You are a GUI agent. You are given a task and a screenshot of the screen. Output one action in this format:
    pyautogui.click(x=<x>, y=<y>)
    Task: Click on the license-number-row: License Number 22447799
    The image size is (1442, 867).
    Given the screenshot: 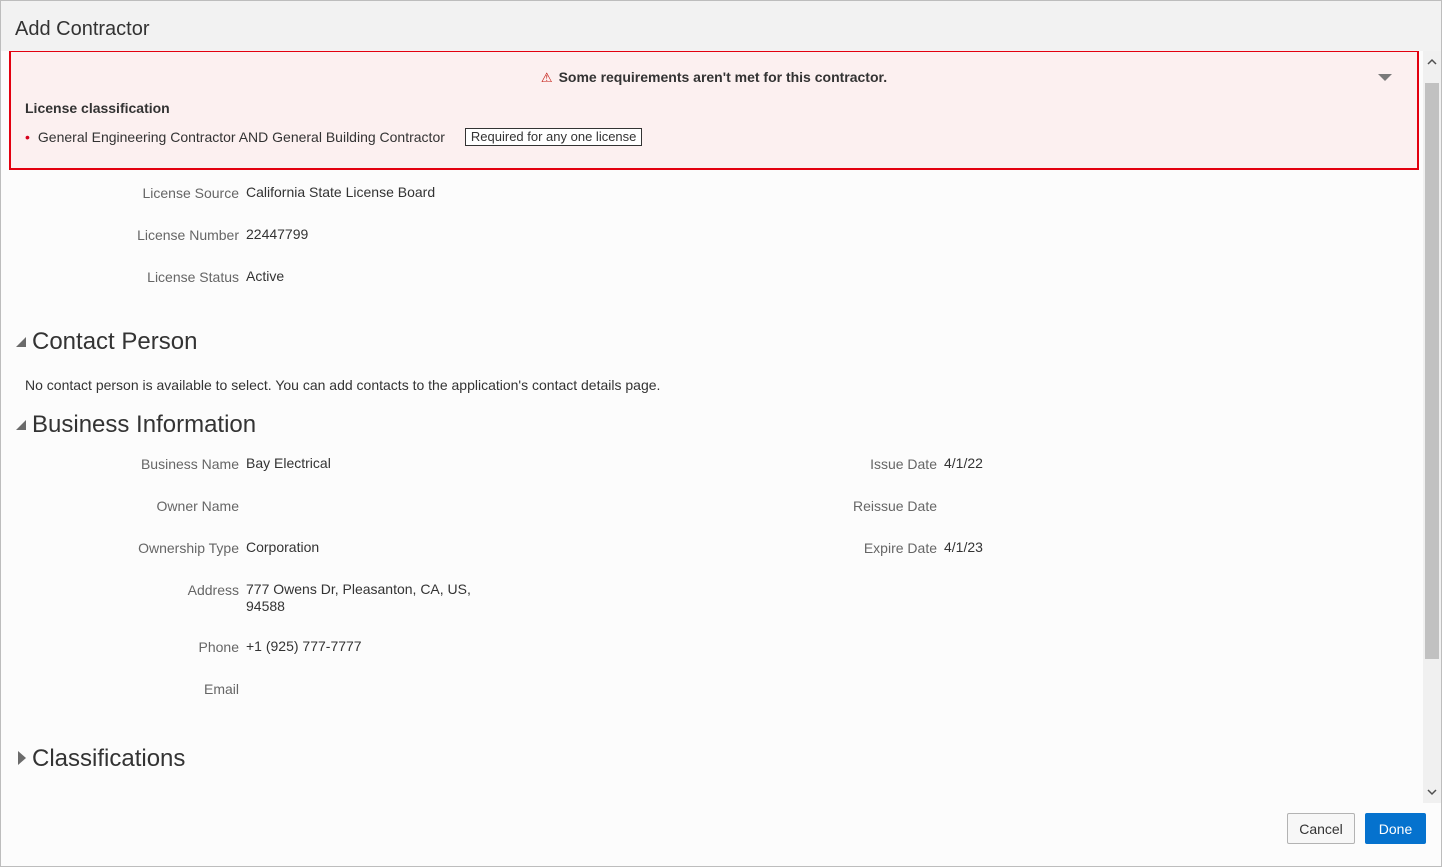 What is the action you would take?
    pyautogui.click(x=351, y=236)
    